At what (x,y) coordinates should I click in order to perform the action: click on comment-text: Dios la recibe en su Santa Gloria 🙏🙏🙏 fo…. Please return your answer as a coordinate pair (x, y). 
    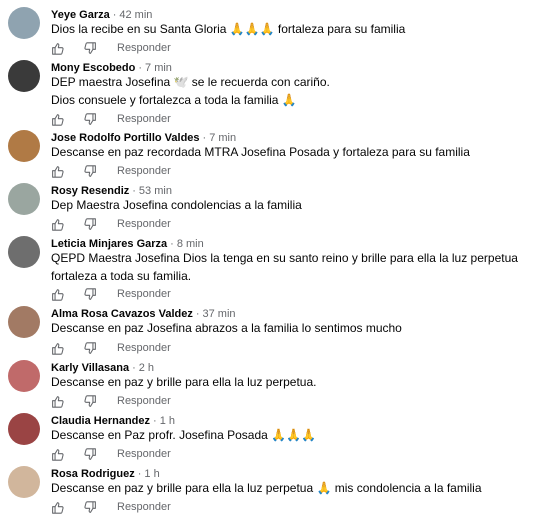
    Looking at the image, I should click on (228, 29).